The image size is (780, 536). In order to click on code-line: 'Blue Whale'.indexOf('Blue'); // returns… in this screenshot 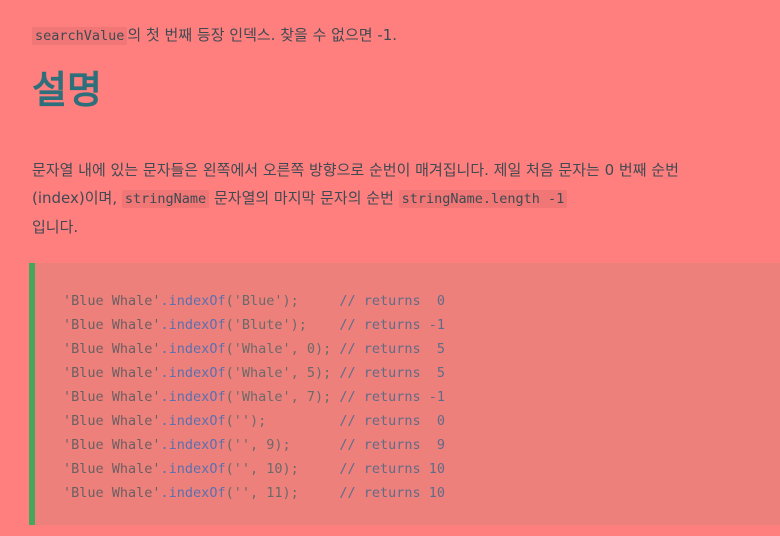, I will do `click(254, 301)`.